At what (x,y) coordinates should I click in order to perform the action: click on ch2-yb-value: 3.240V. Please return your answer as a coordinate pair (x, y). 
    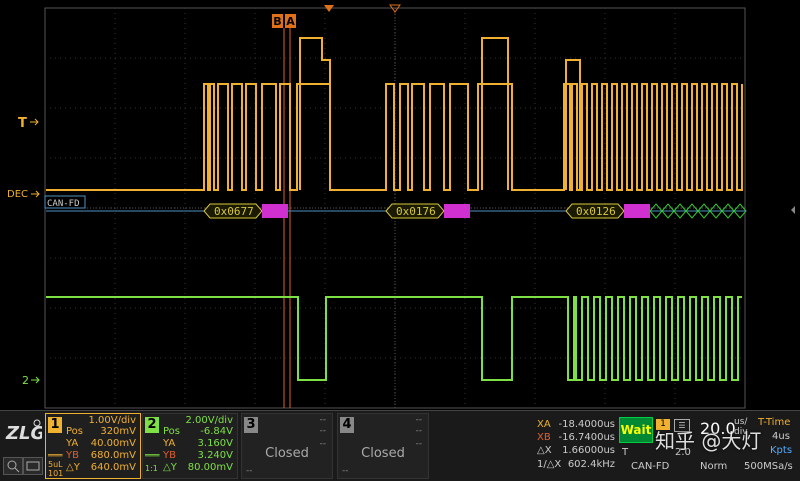
    Looking at the image, I should click on (215, 455).